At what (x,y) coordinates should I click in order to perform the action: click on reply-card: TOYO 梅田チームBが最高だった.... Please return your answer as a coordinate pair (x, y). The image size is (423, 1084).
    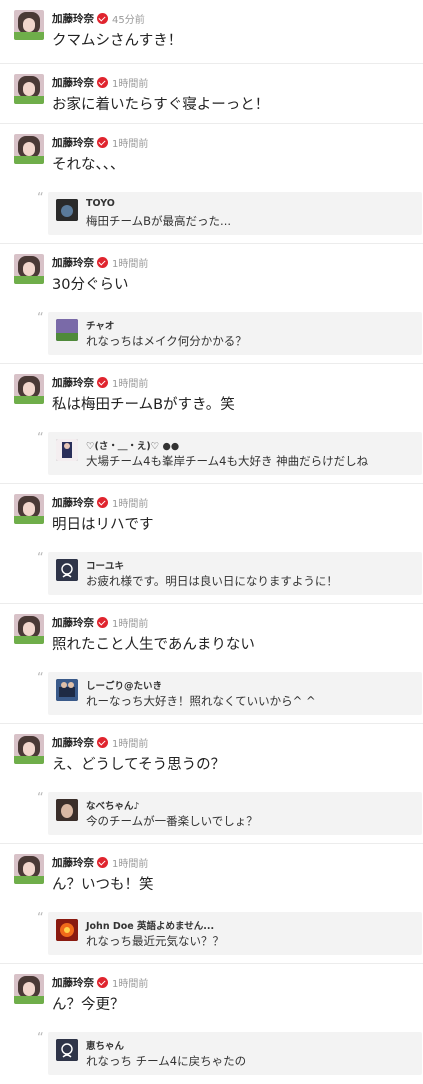
    Looking at the image, I should click on (235, 213).